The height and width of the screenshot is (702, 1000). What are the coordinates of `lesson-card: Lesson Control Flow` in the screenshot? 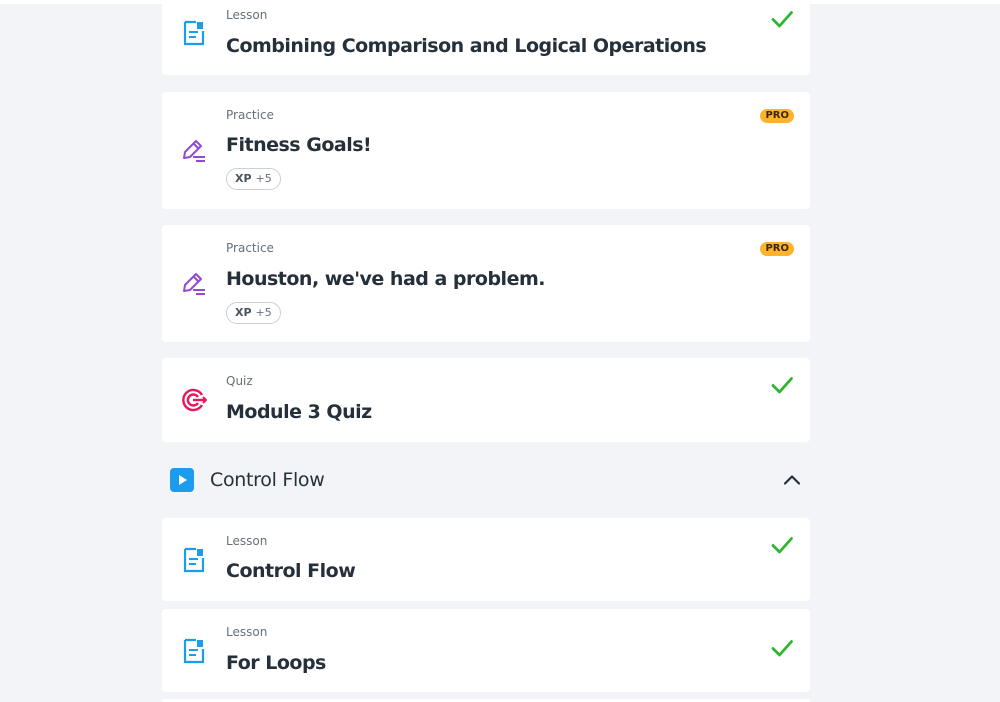 It's located at (486, 559).